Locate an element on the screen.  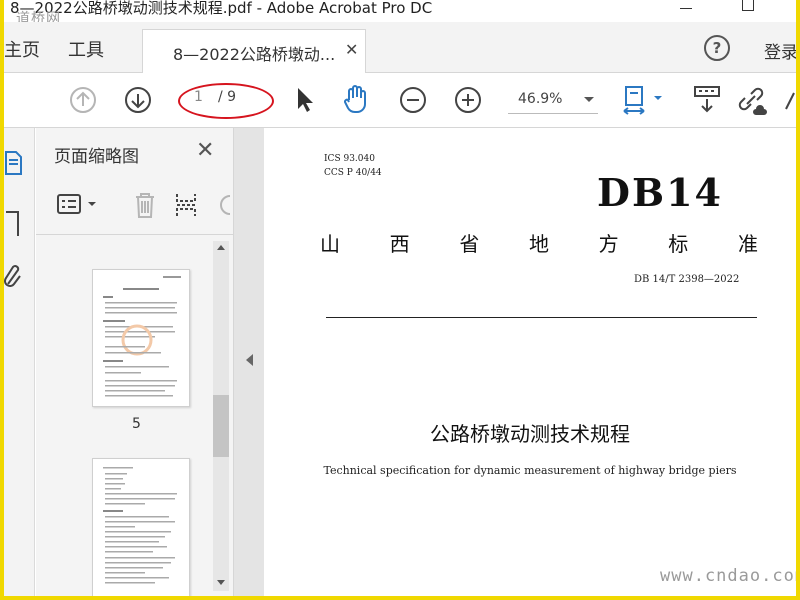
thumbnail-options-icon is located at coordinates (79, 205).